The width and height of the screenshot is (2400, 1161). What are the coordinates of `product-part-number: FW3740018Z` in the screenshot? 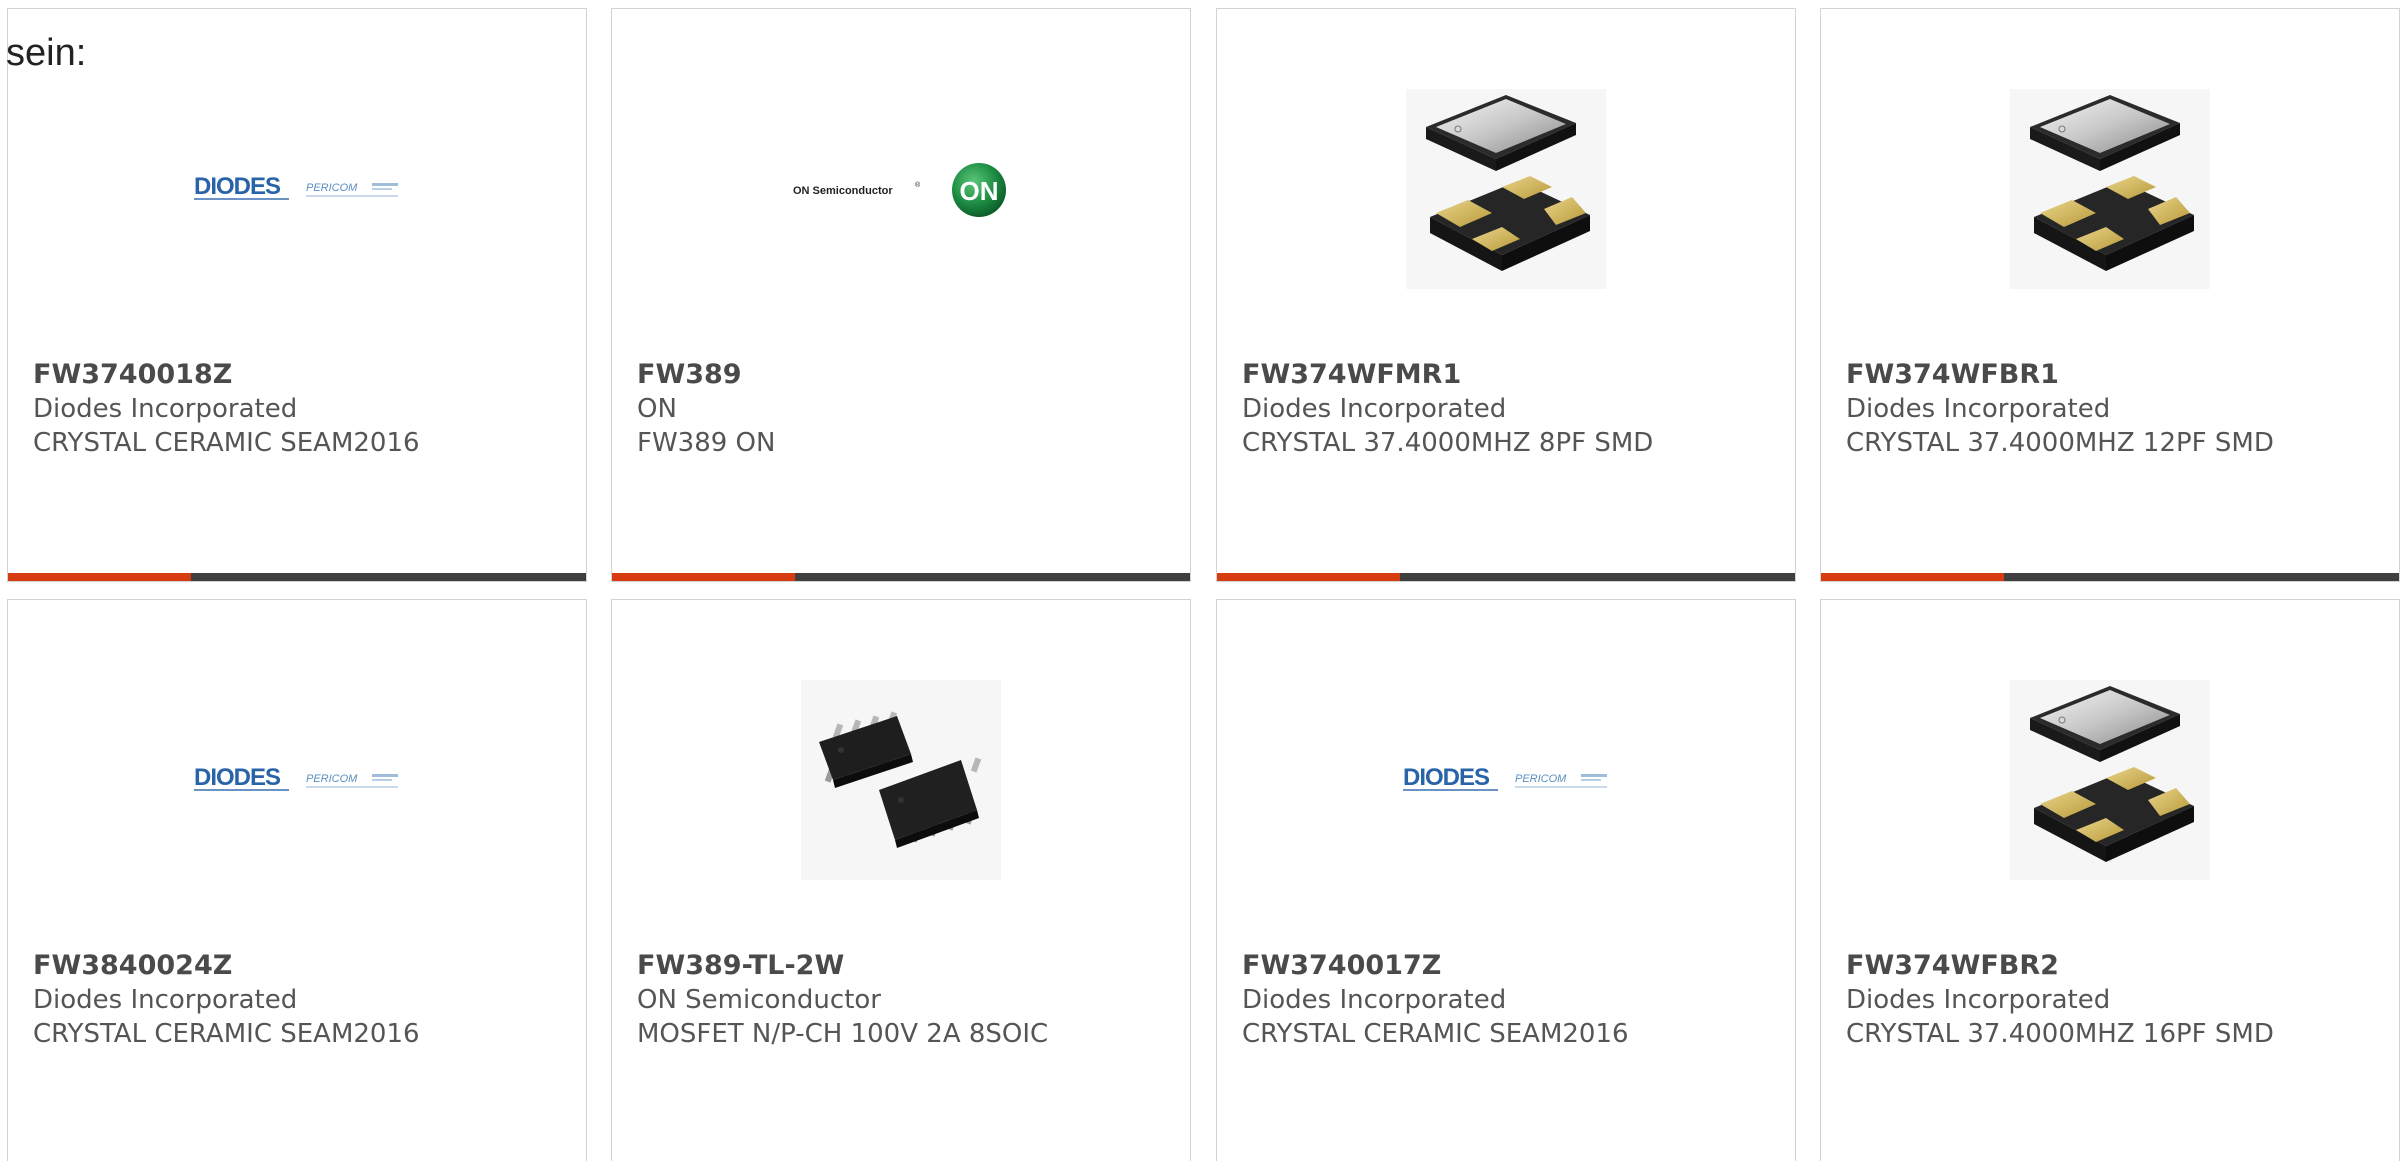 It's located at (299, 375).